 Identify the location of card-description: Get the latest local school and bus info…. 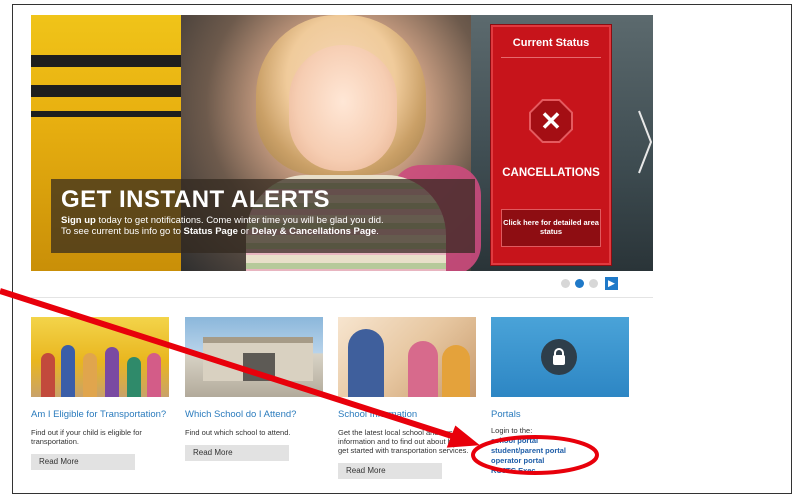
(404, 441).